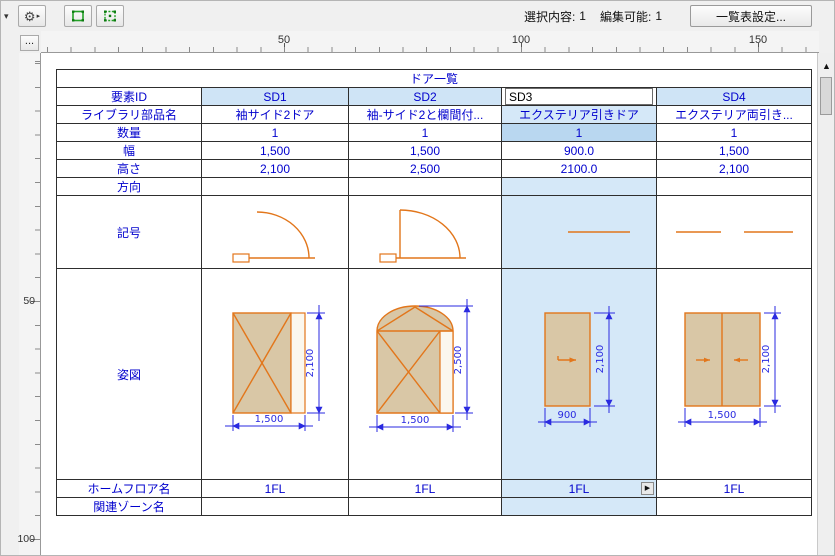  What do you see at coordinates (625, 16) in the screenshot?
I see `editable-label: 編集可能:` at bounding box center [625, 16].